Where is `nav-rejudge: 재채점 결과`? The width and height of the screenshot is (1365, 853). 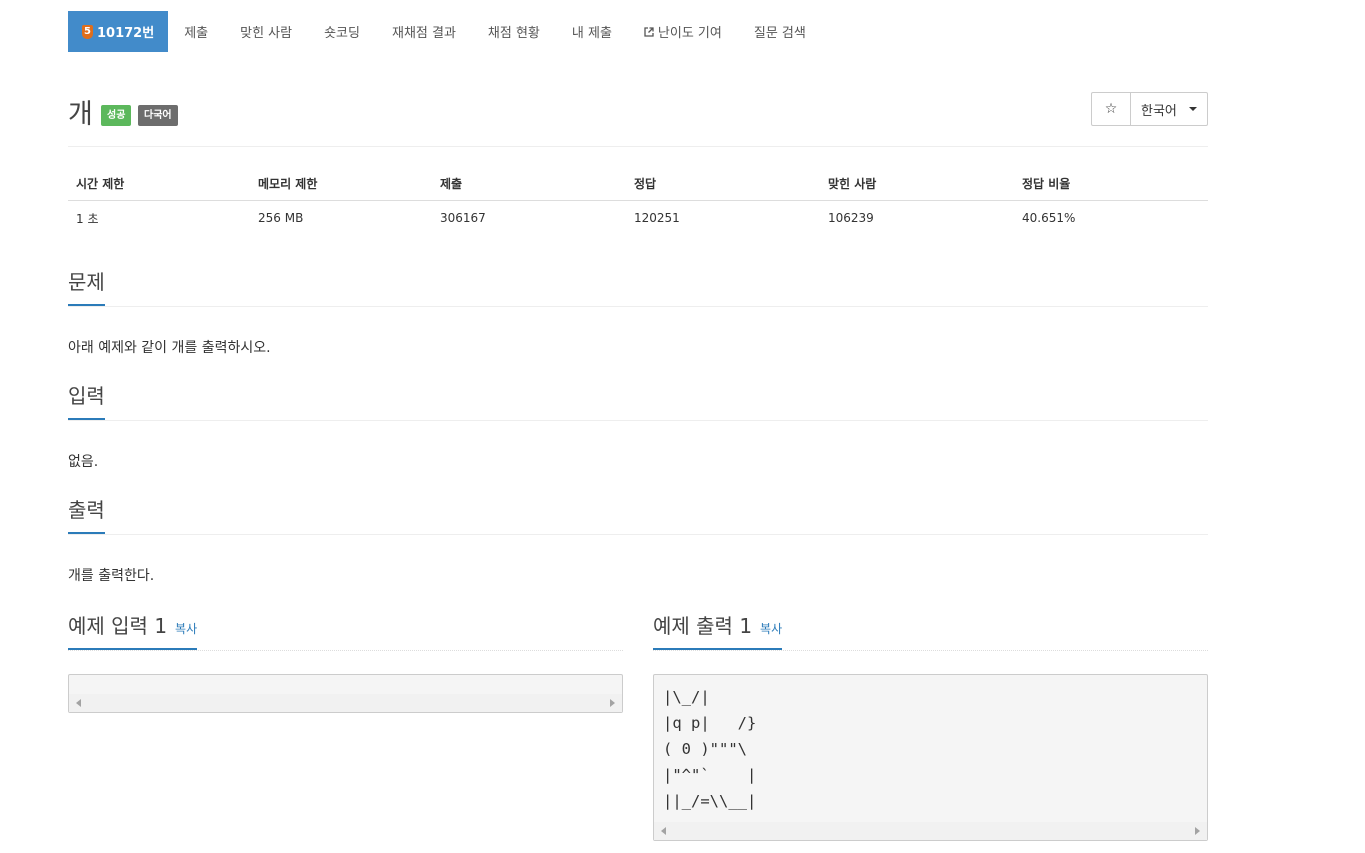 nav-rejudge: 재채점 결과 is located at coordinates (424, 31).